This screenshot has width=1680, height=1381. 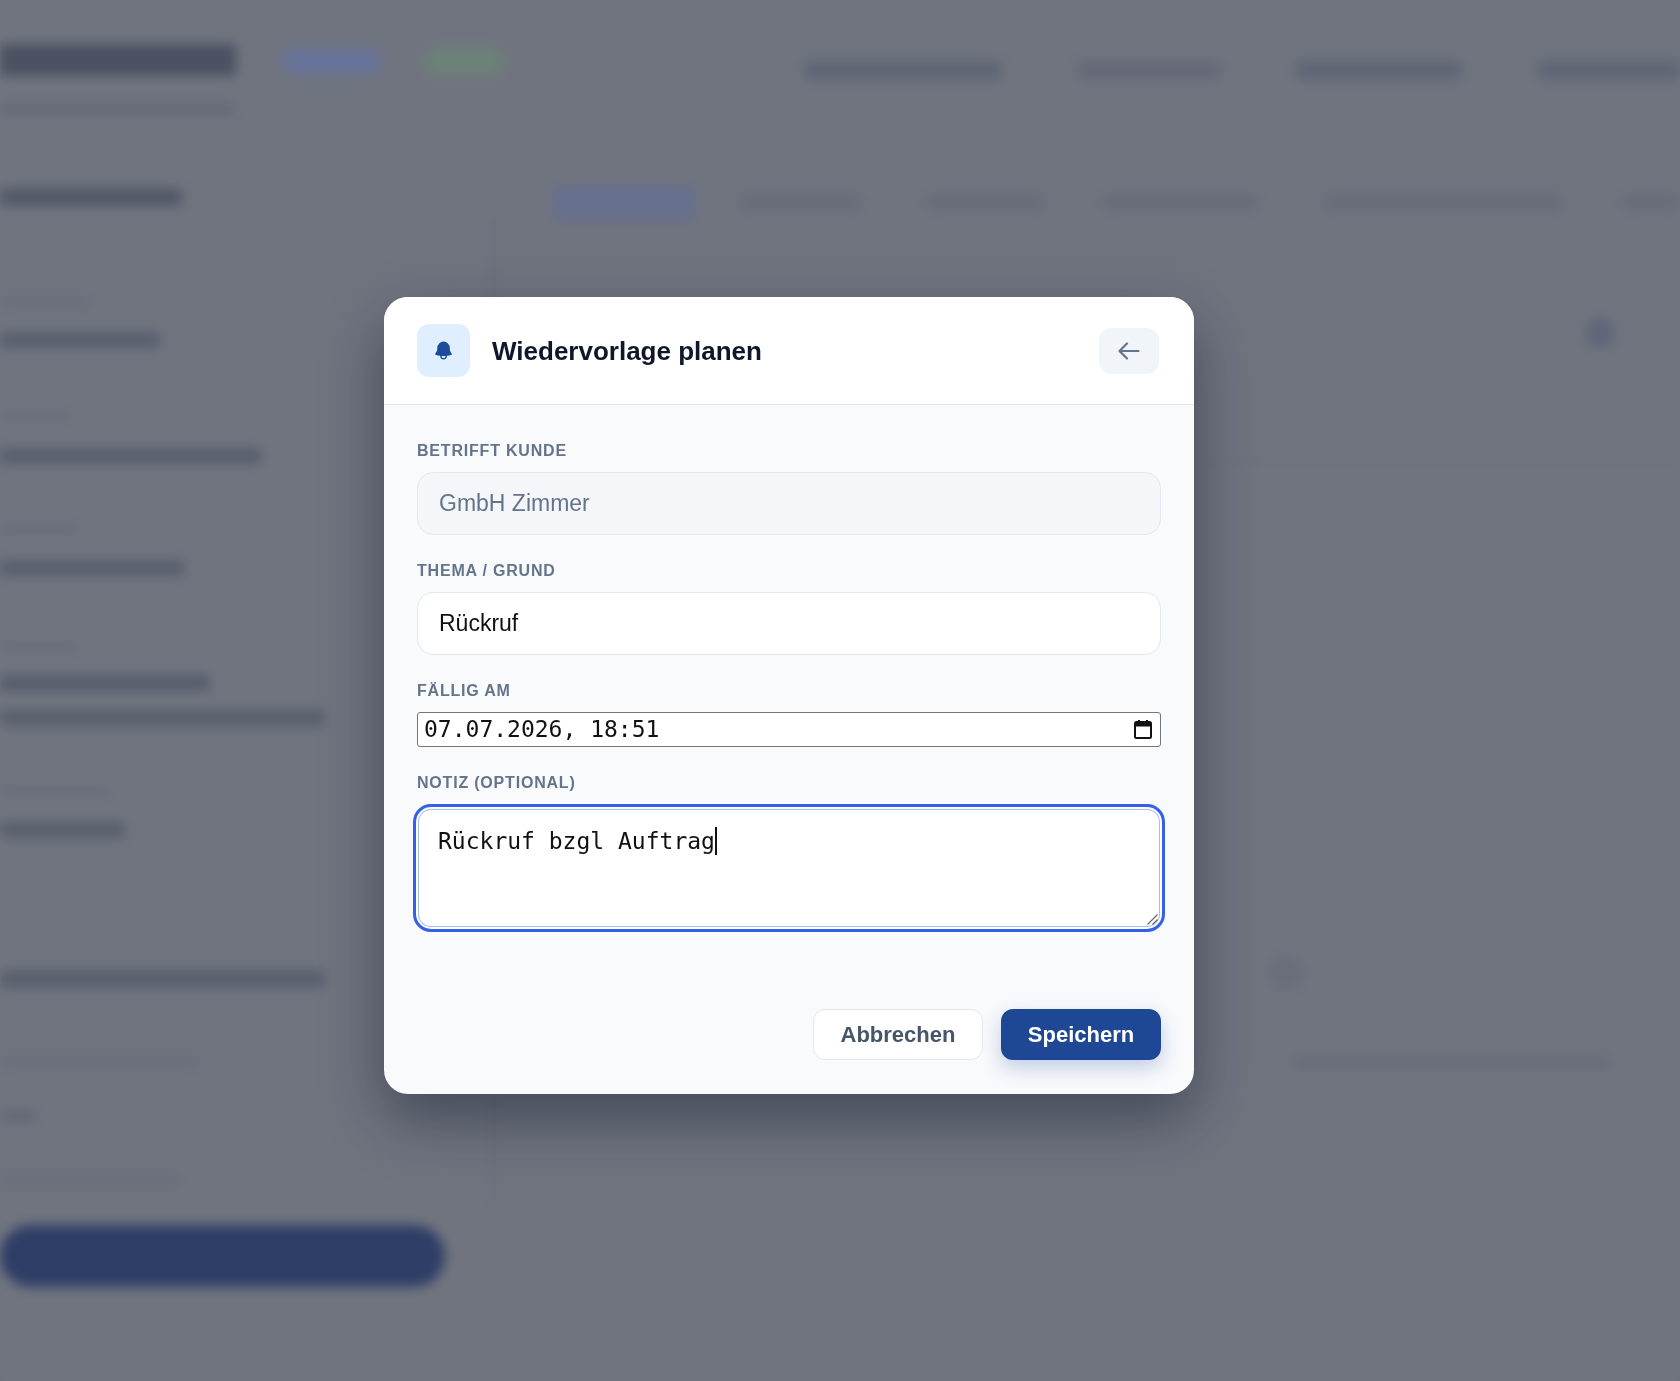 What do you see at coordinates (898, 1034) in the screenshot?
I see `cancel-button: Abbrechen` at bounding box center [898, 1034].